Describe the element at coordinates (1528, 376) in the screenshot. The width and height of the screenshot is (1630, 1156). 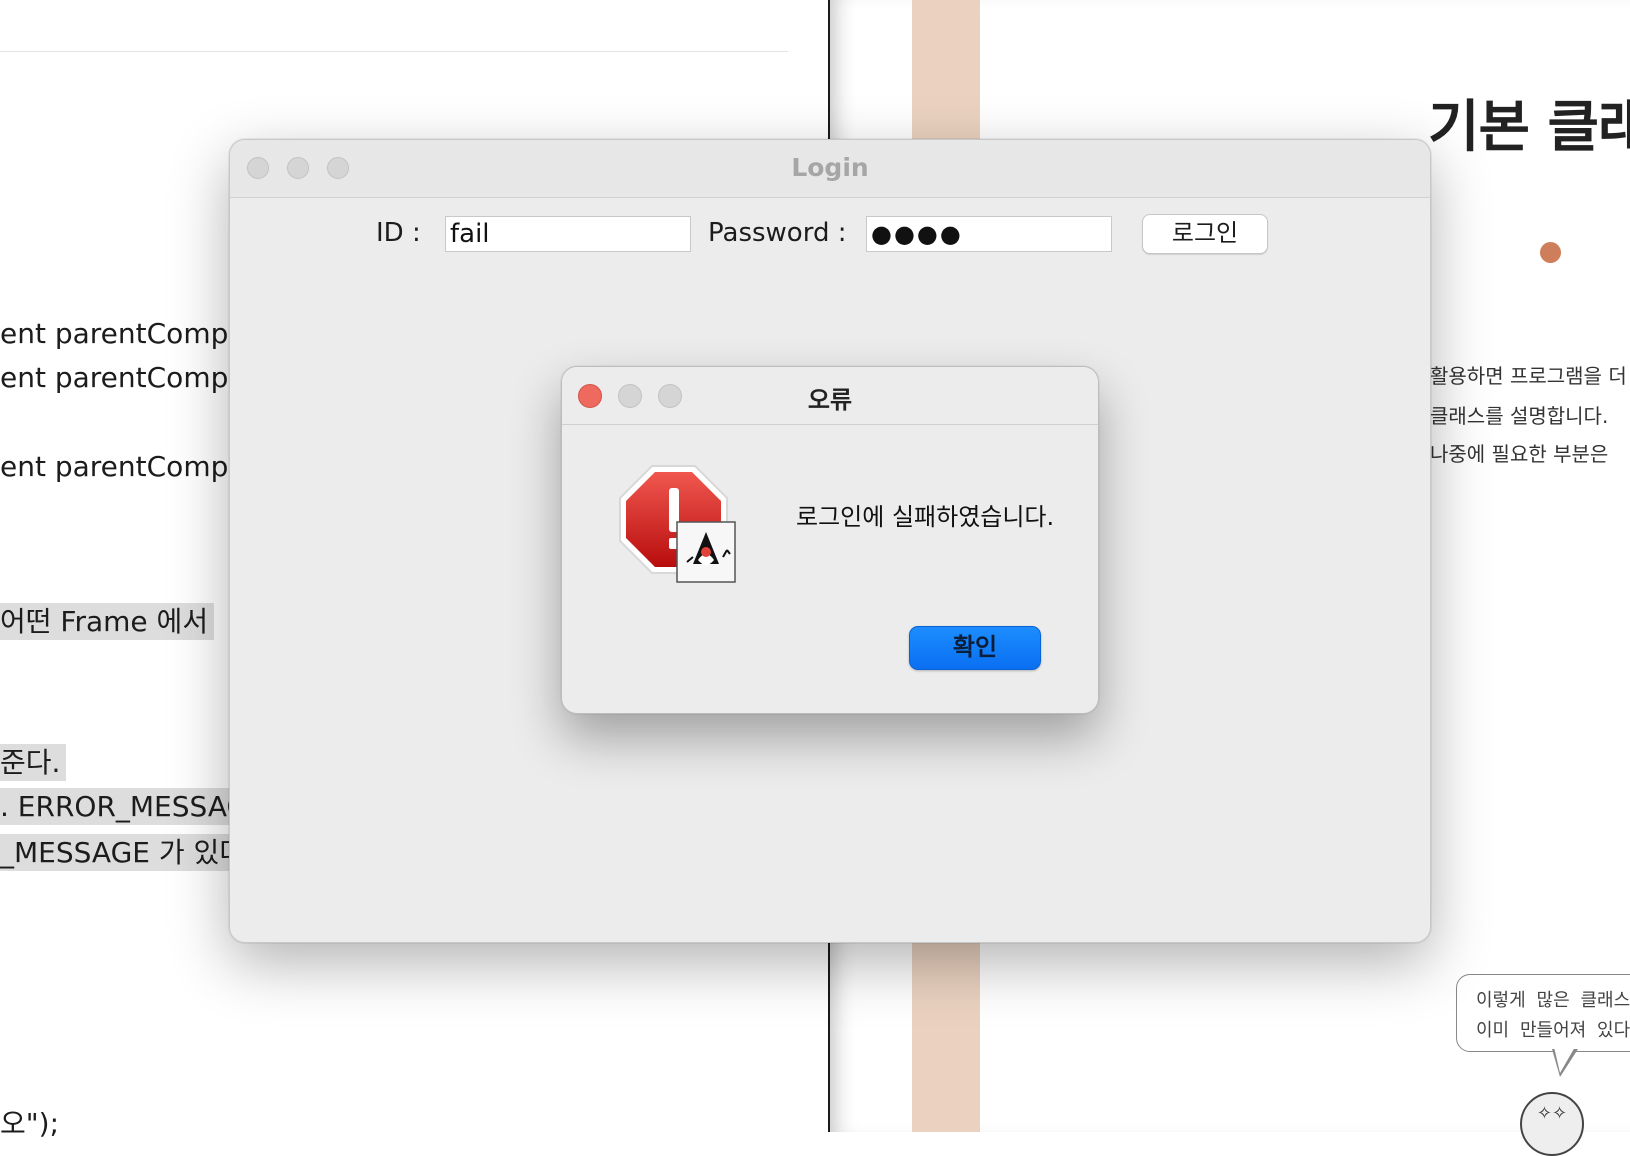
I see `book-paragraph-line: 활용하면 프로그램을 더` at that location.